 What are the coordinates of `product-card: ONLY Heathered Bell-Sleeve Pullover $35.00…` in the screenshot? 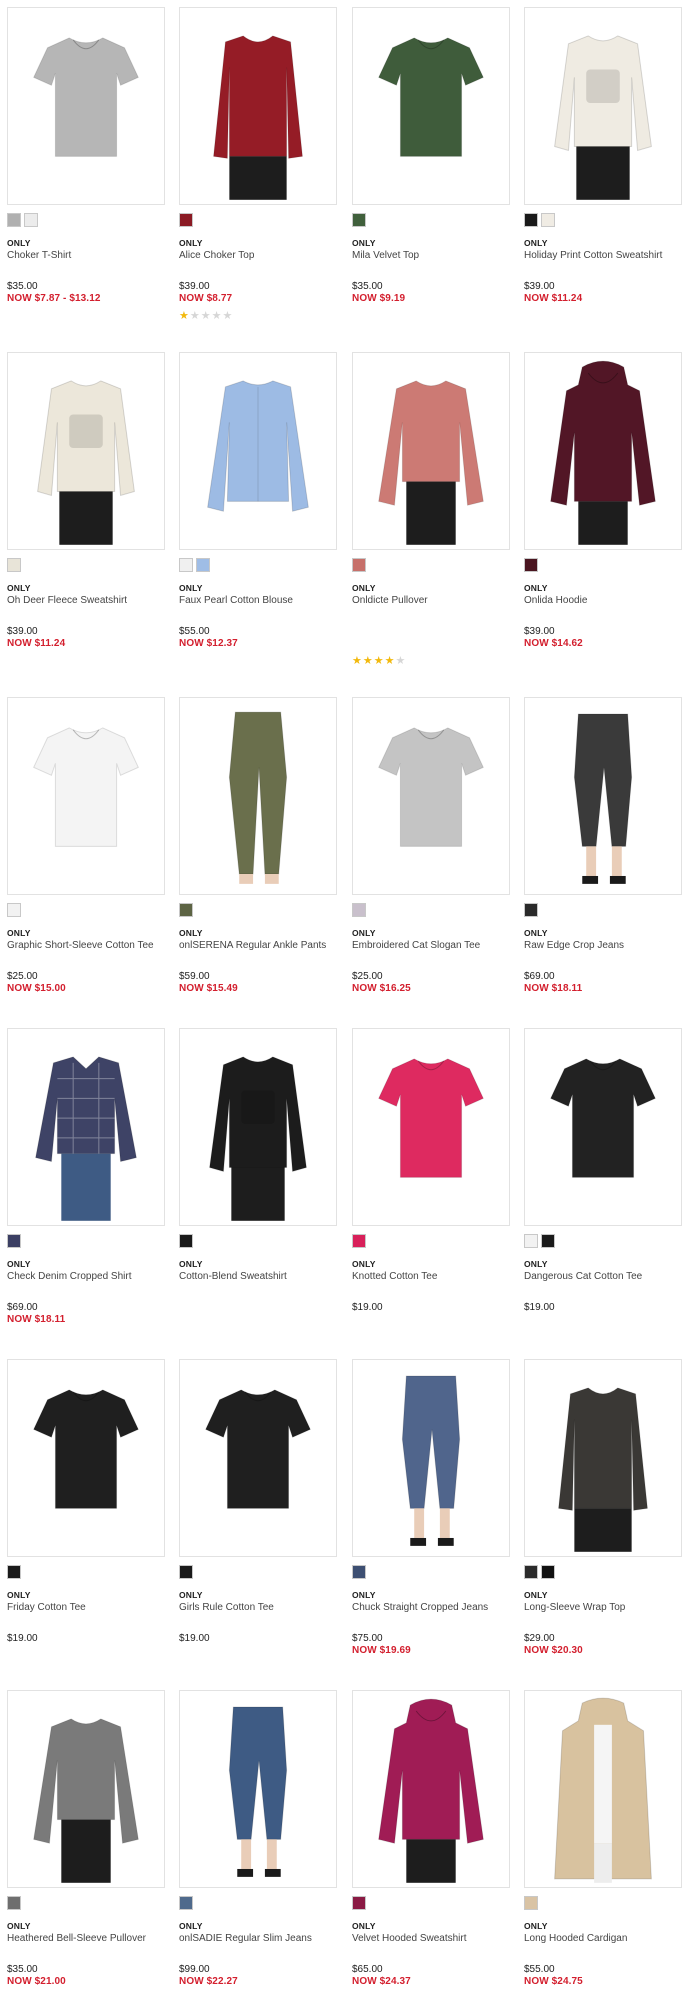 It's located at (88, 1848).